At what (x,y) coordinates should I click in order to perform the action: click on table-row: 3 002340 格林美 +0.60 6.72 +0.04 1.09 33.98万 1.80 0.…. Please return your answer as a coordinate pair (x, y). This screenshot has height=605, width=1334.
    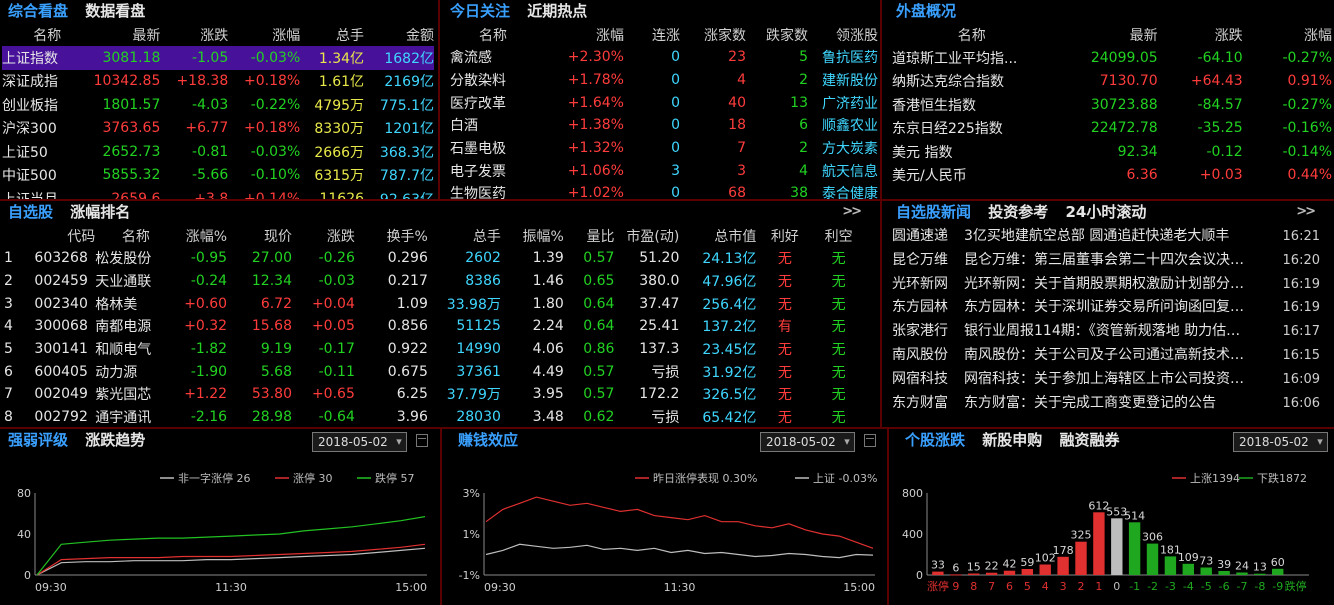
    Looking at the image, I should click on (434, 303).